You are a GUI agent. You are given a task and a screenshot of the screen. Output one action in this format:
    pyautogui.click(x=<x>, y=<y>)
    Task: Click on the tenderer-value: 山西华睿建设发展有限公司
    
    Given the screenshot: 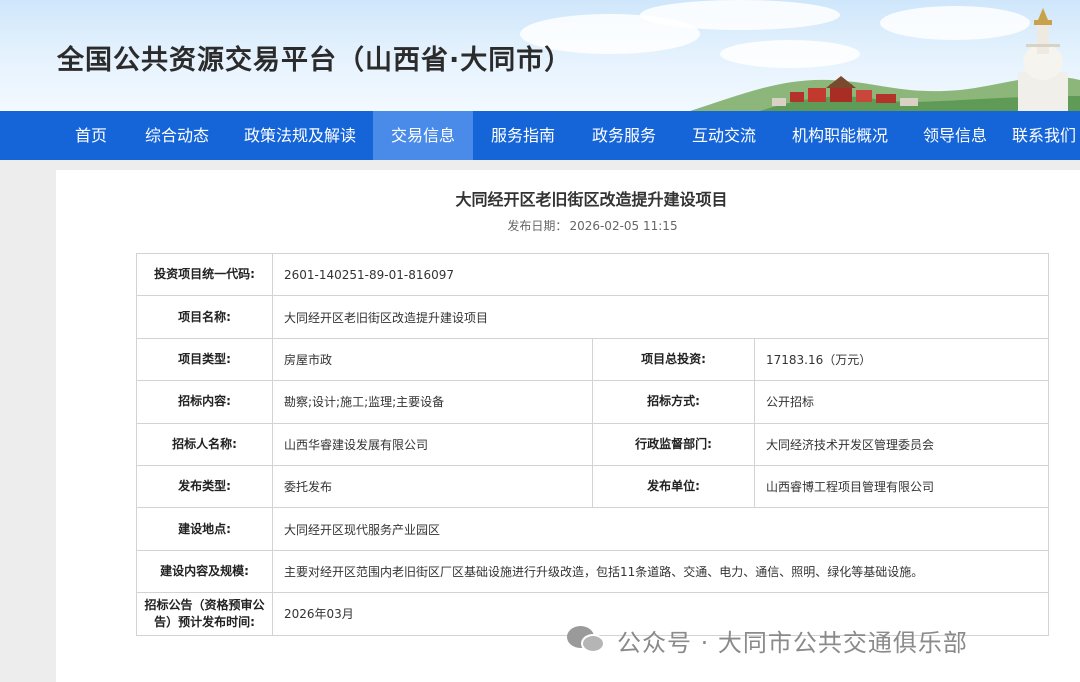 What is the action you would take?
    pyautogui.click(x=432, y=444)
    